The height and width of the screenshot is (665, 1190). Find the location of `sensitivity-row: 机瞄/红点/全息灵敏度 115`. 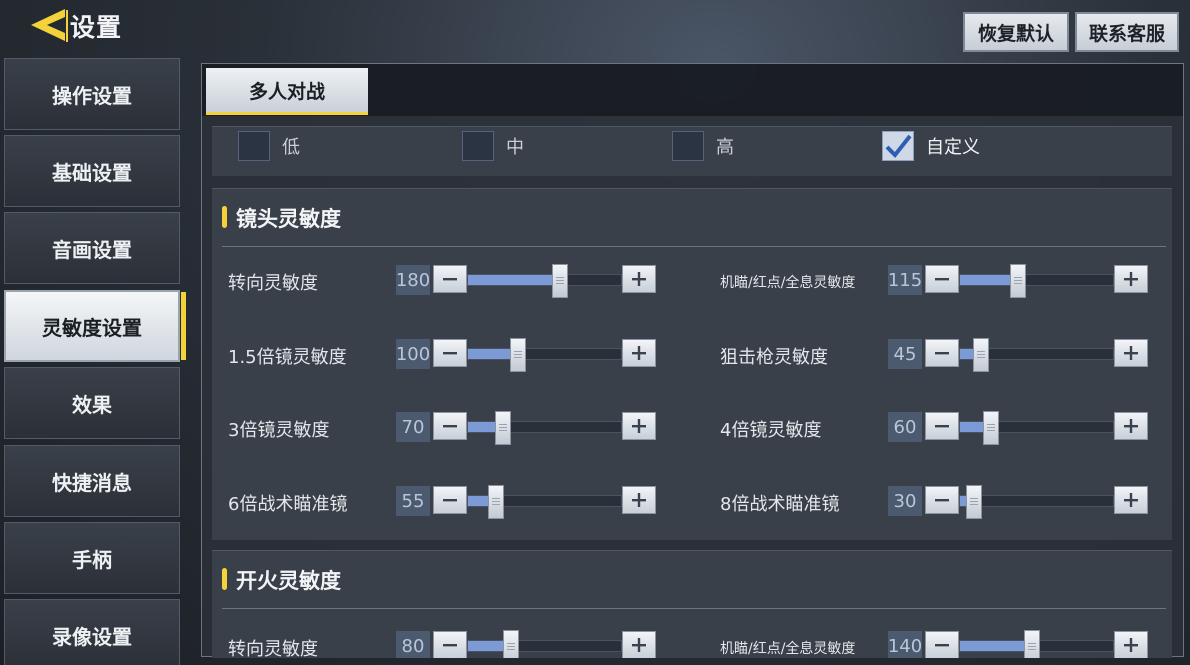

sensitivity-row: 机瞄/红点/全息灵敏度 115 is located at coordinates (935, 281).